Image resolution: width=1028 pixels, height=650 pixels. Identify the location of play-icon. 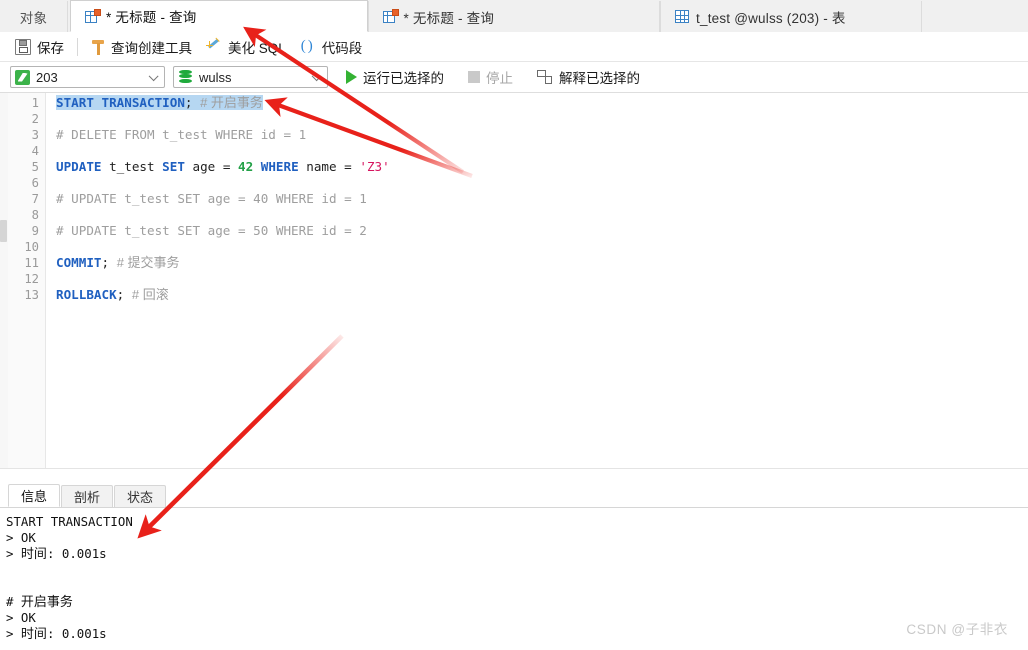
(351, 77).